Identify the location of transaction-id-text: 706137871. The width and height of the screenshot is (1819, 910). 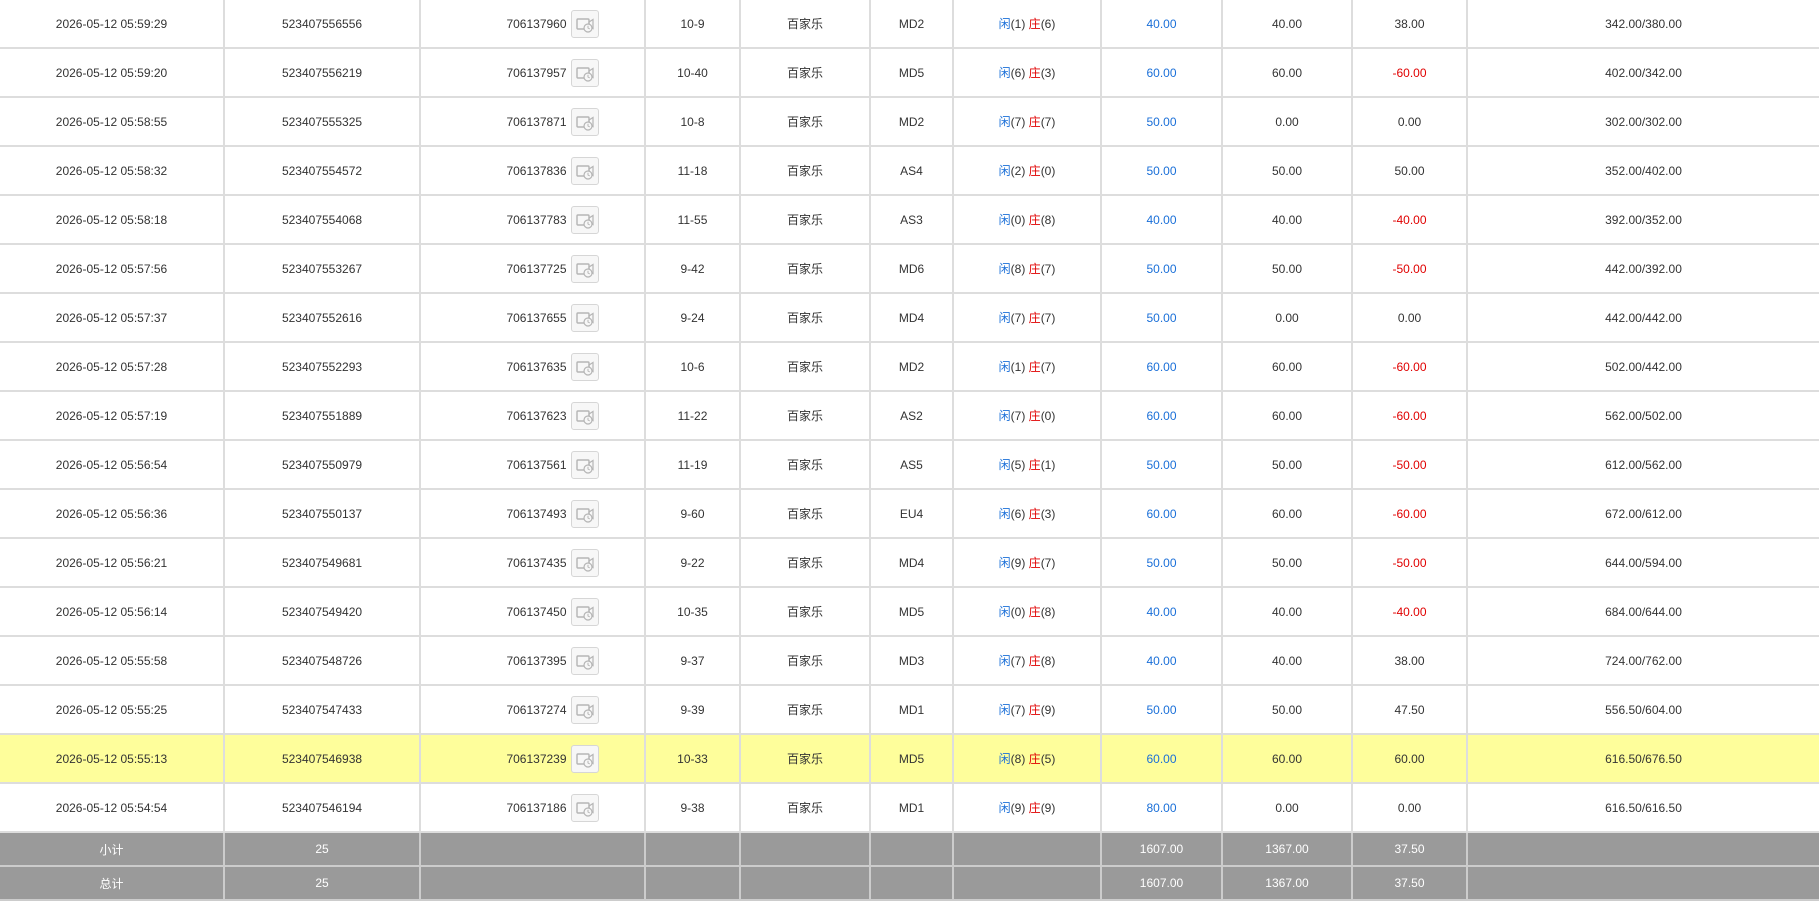
(536, 121).